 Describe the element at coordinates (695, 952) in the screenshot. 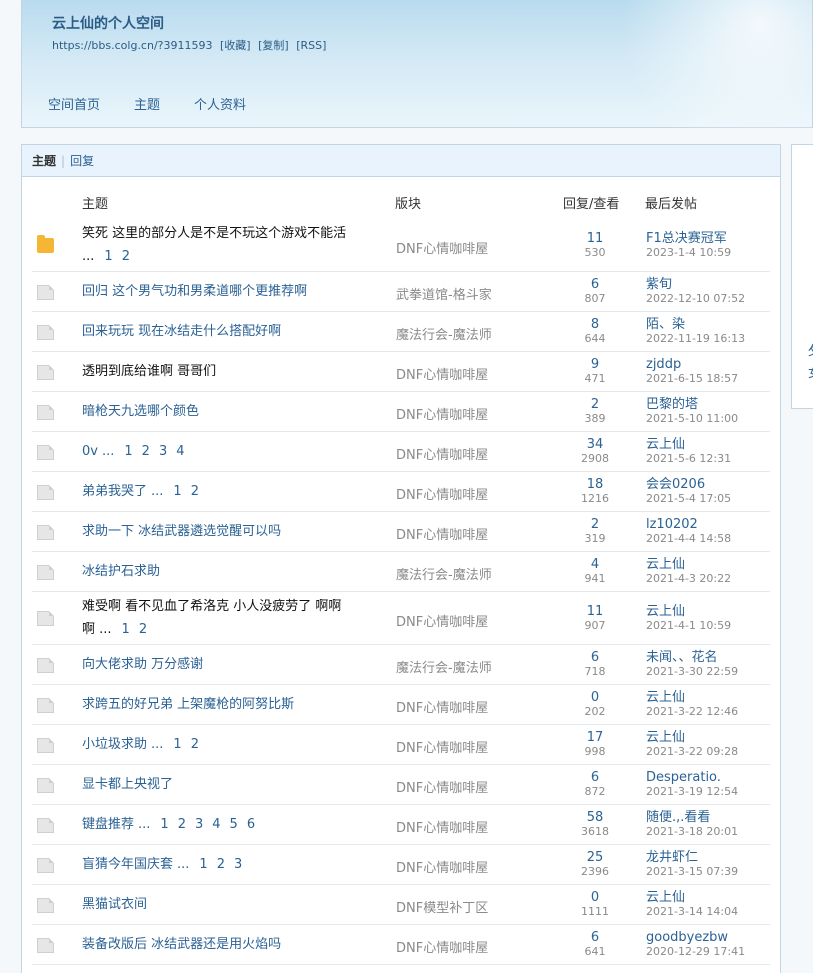

I see `last-post-date: 2020-12-29 17:41` at that location.